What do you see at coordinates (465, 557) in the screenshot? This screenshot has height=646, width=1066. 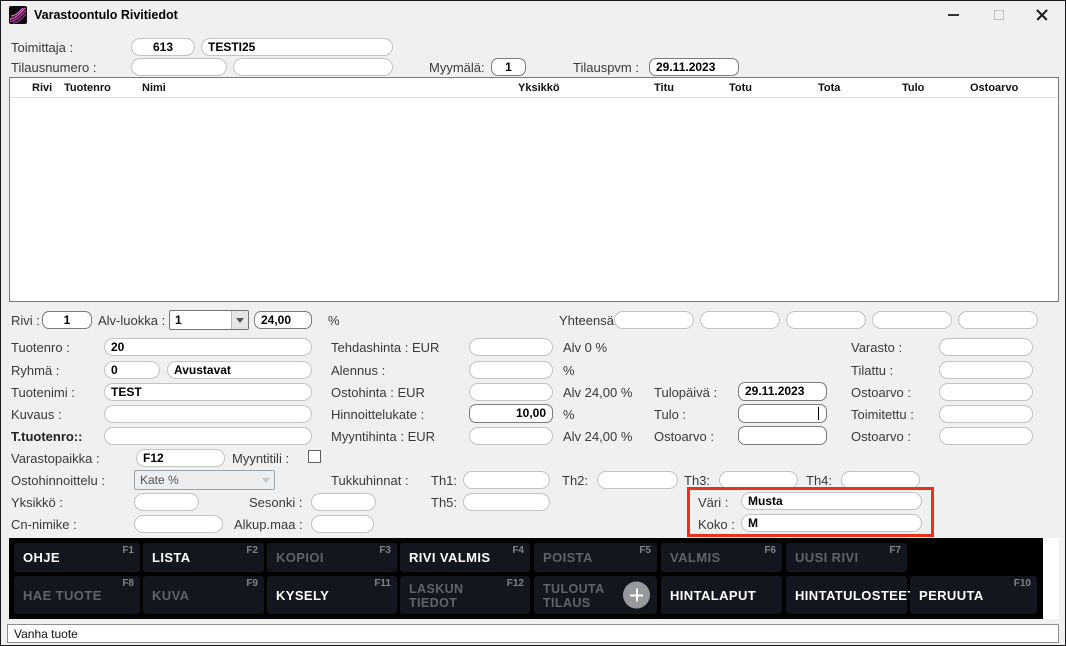 I see `rivi-valmis-button: RIVI VALMIS F4` at bounding box center [465, 557].